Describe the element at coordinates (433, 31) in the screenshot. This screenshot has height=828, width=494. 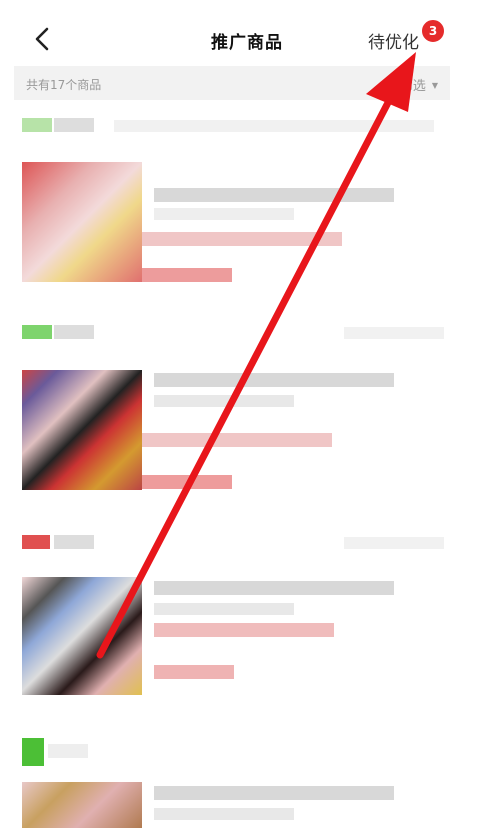
I see `pending-count-badge: 3` at that location.